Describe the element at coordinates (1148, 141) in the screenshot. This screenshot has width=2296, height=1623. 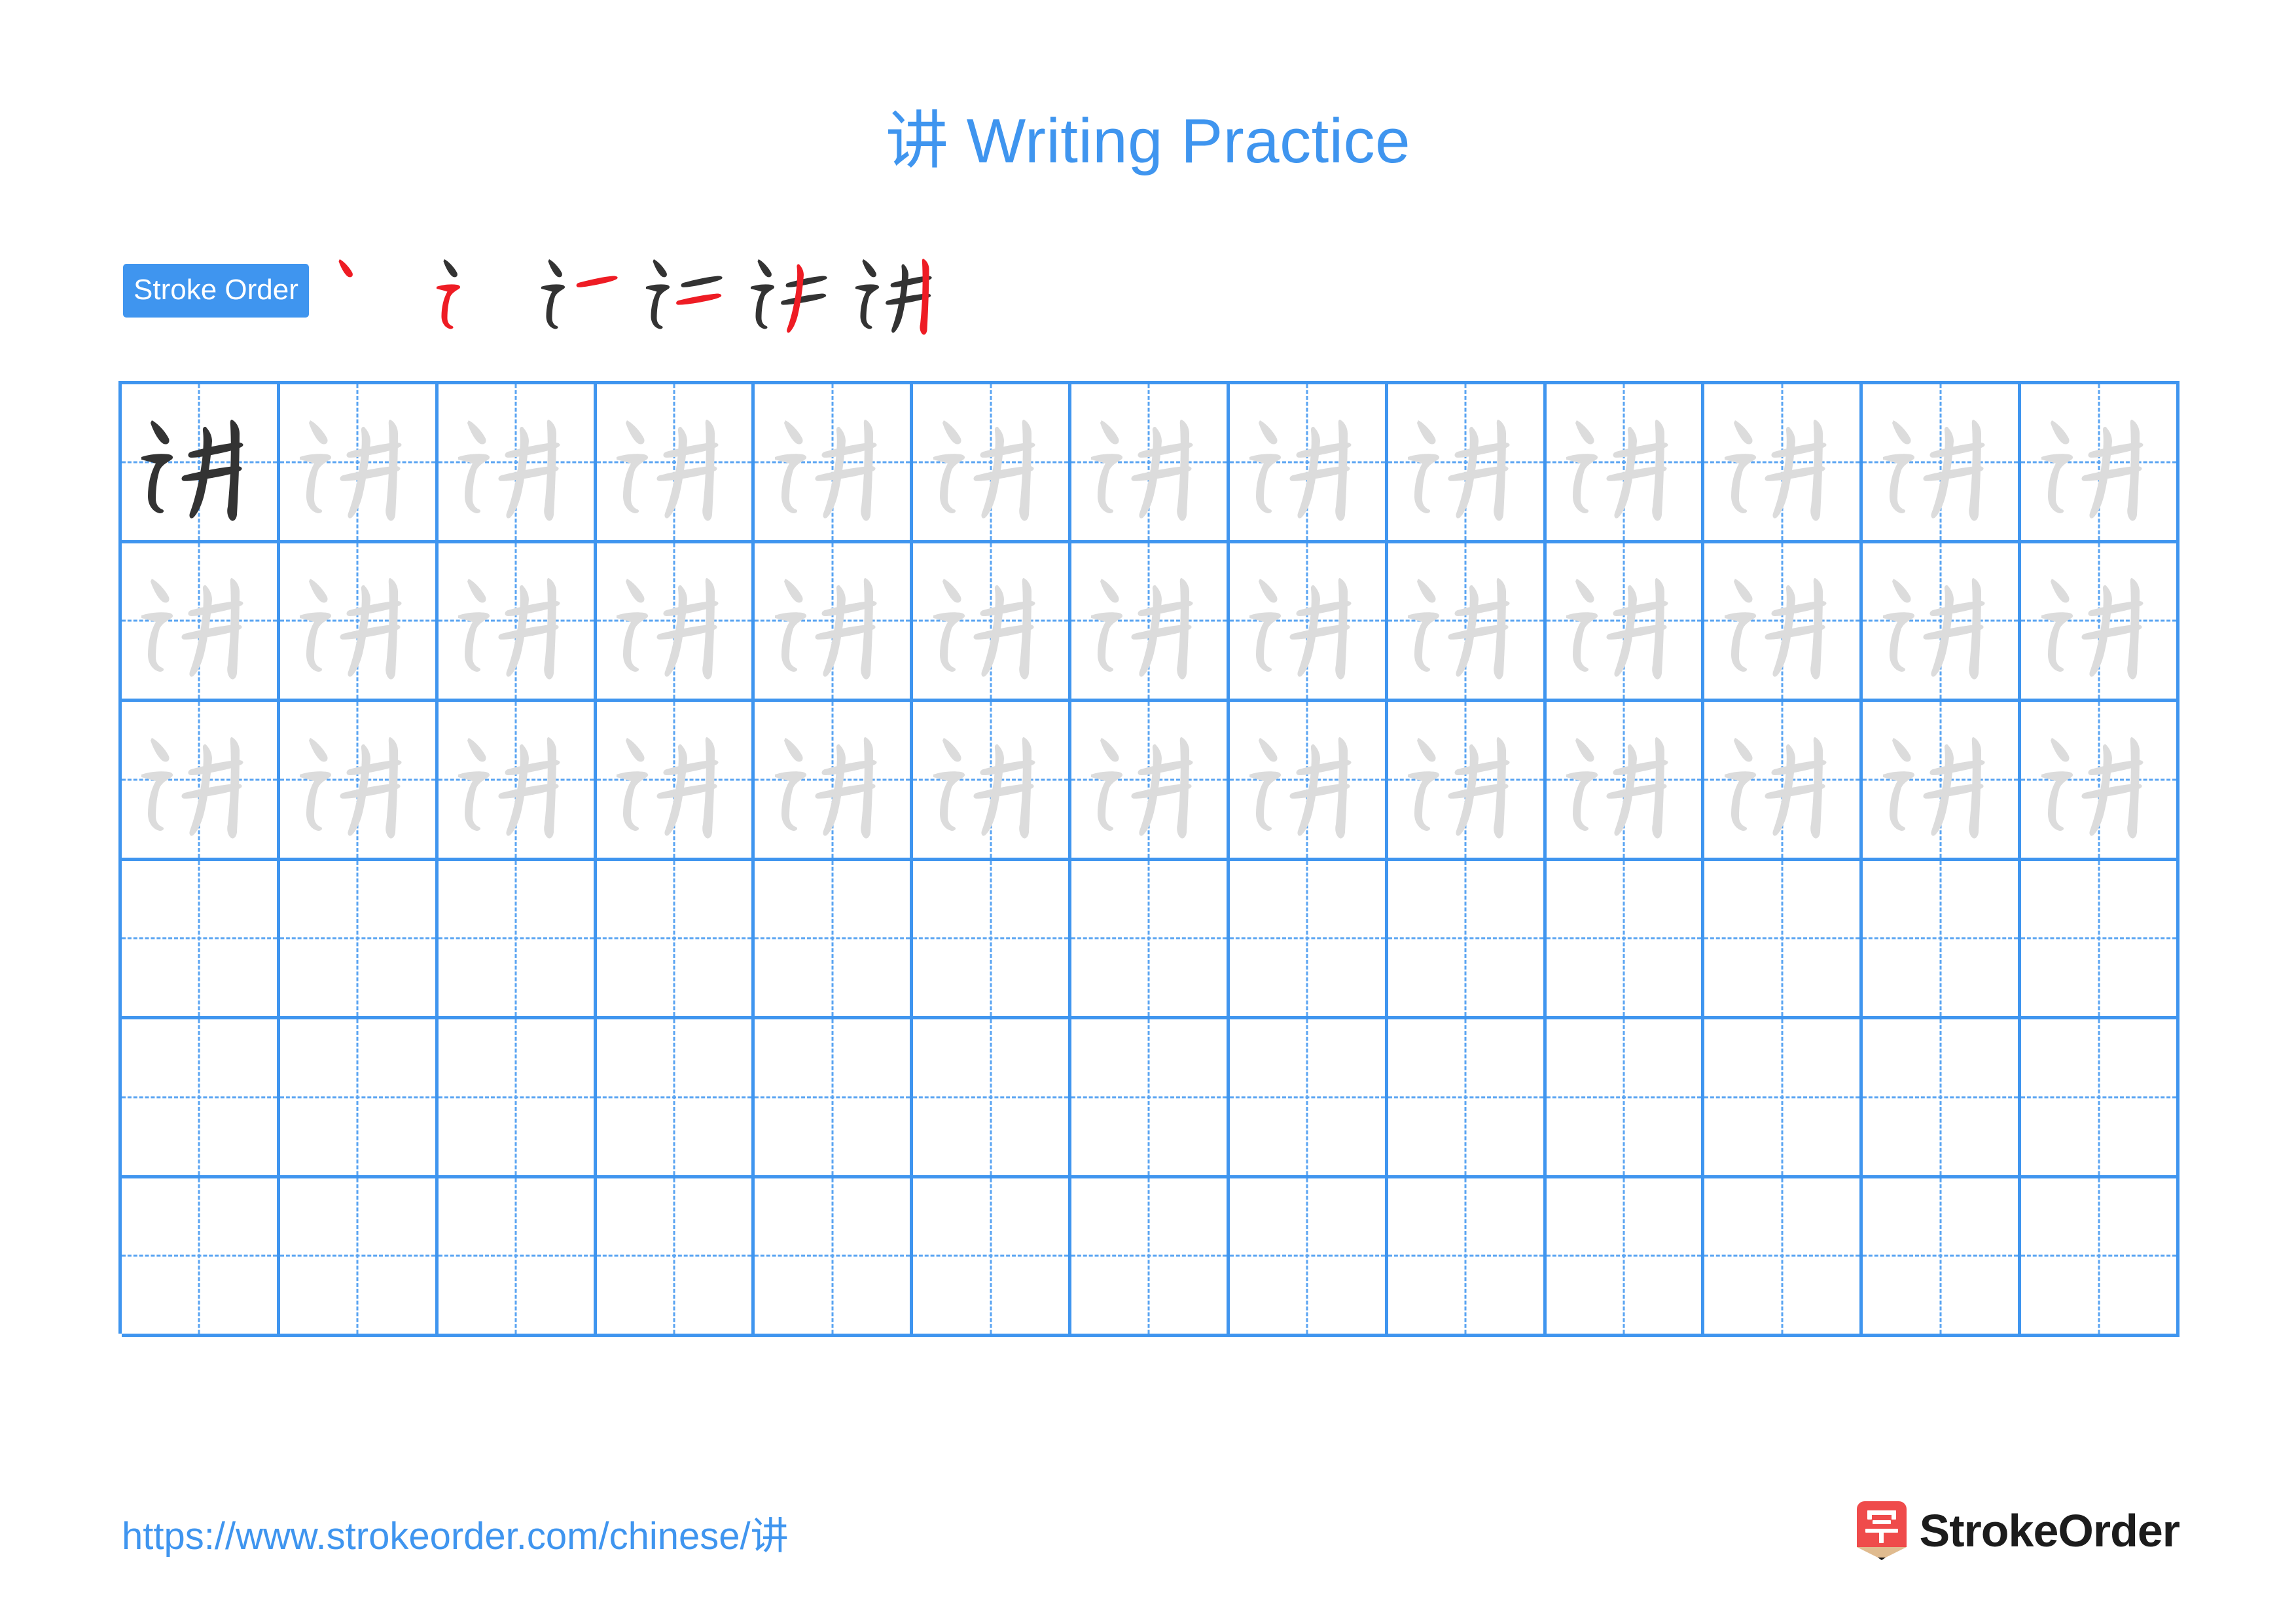
I see `page-title-text: 讲 Writing Practice` at that location.